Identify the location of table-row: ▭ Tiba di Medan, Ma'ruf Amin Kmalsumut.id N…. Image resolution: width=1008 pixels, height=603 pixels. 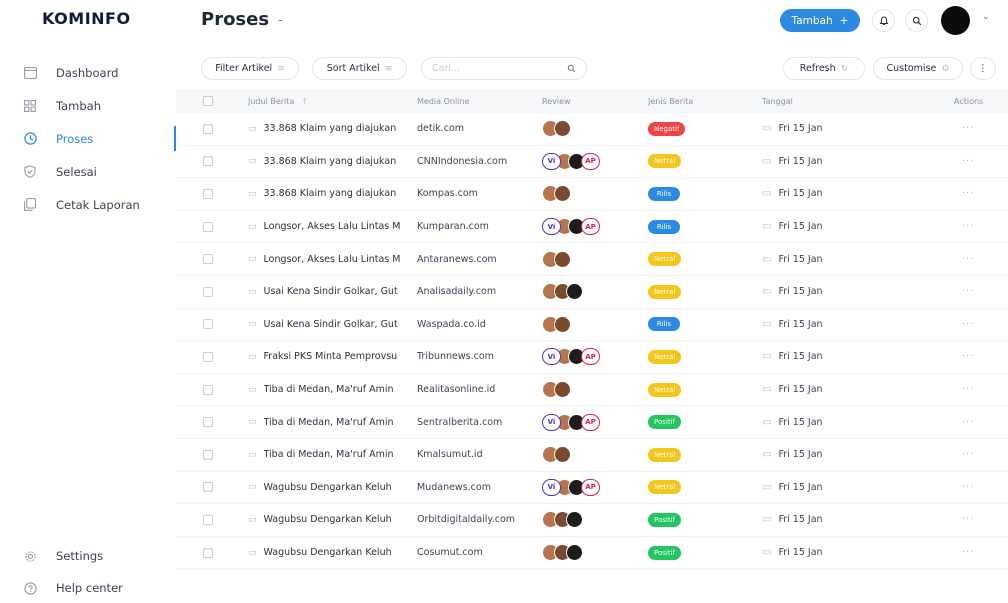
(592, 455).